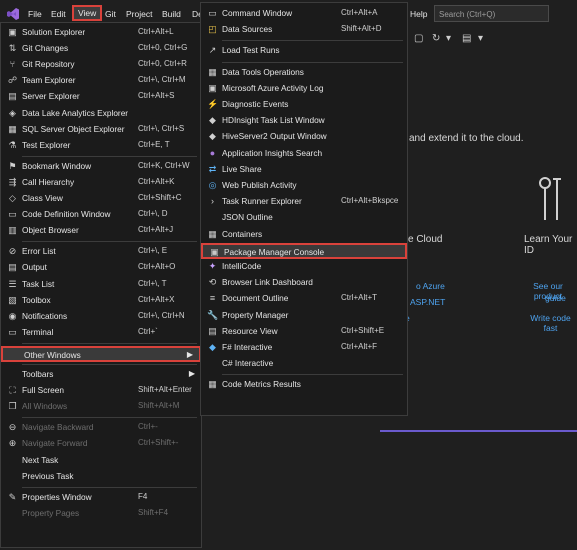  Describe the element at coordinates (212, 13) in the screenshot. I see `command-window-icon: ▭` at that location.